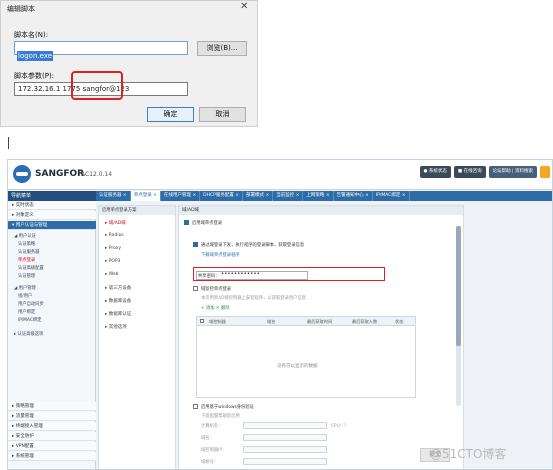 This screenshot has width=553, height=470. What do you see at coordinates (113, 196) in the screenshot?
I see `tab-auth-server: 认证服务器 ×` at bounding box center [113, 196].